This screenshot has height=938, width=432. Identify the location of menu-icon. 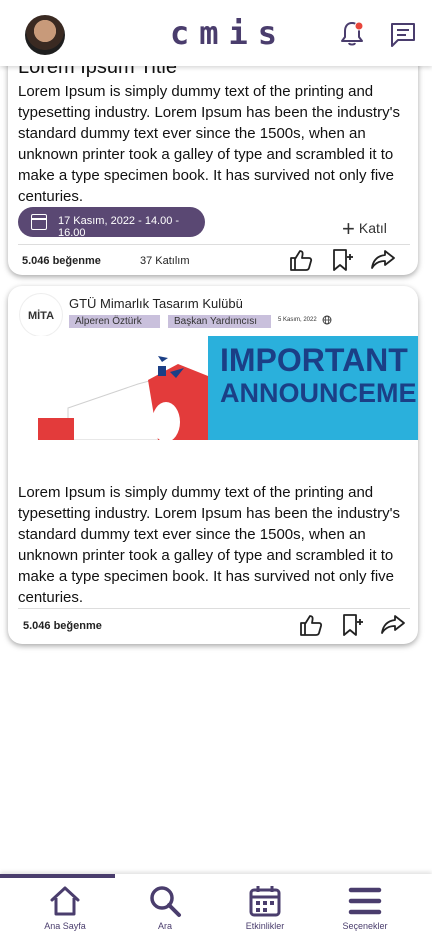
(365, 901).